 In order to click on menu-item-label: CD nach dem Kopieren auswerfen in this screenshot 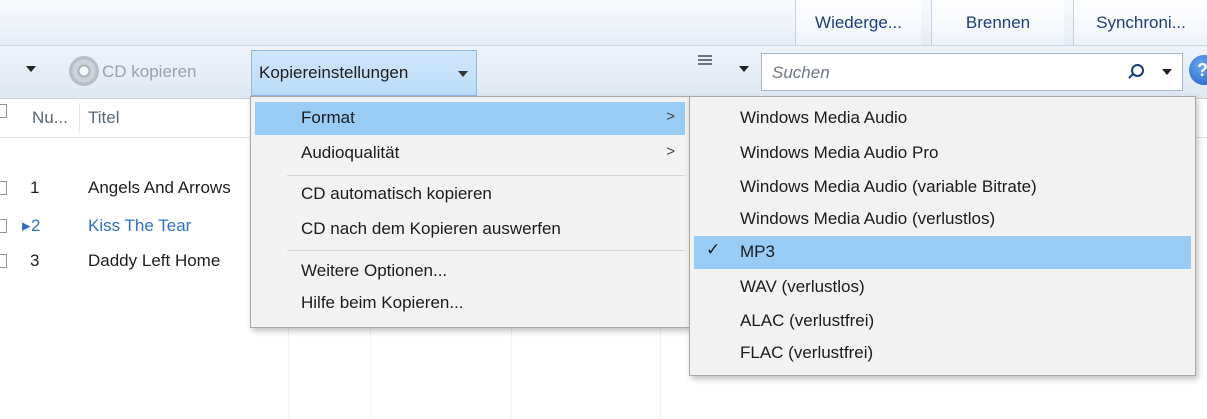, I will do `click(431, 228)`.